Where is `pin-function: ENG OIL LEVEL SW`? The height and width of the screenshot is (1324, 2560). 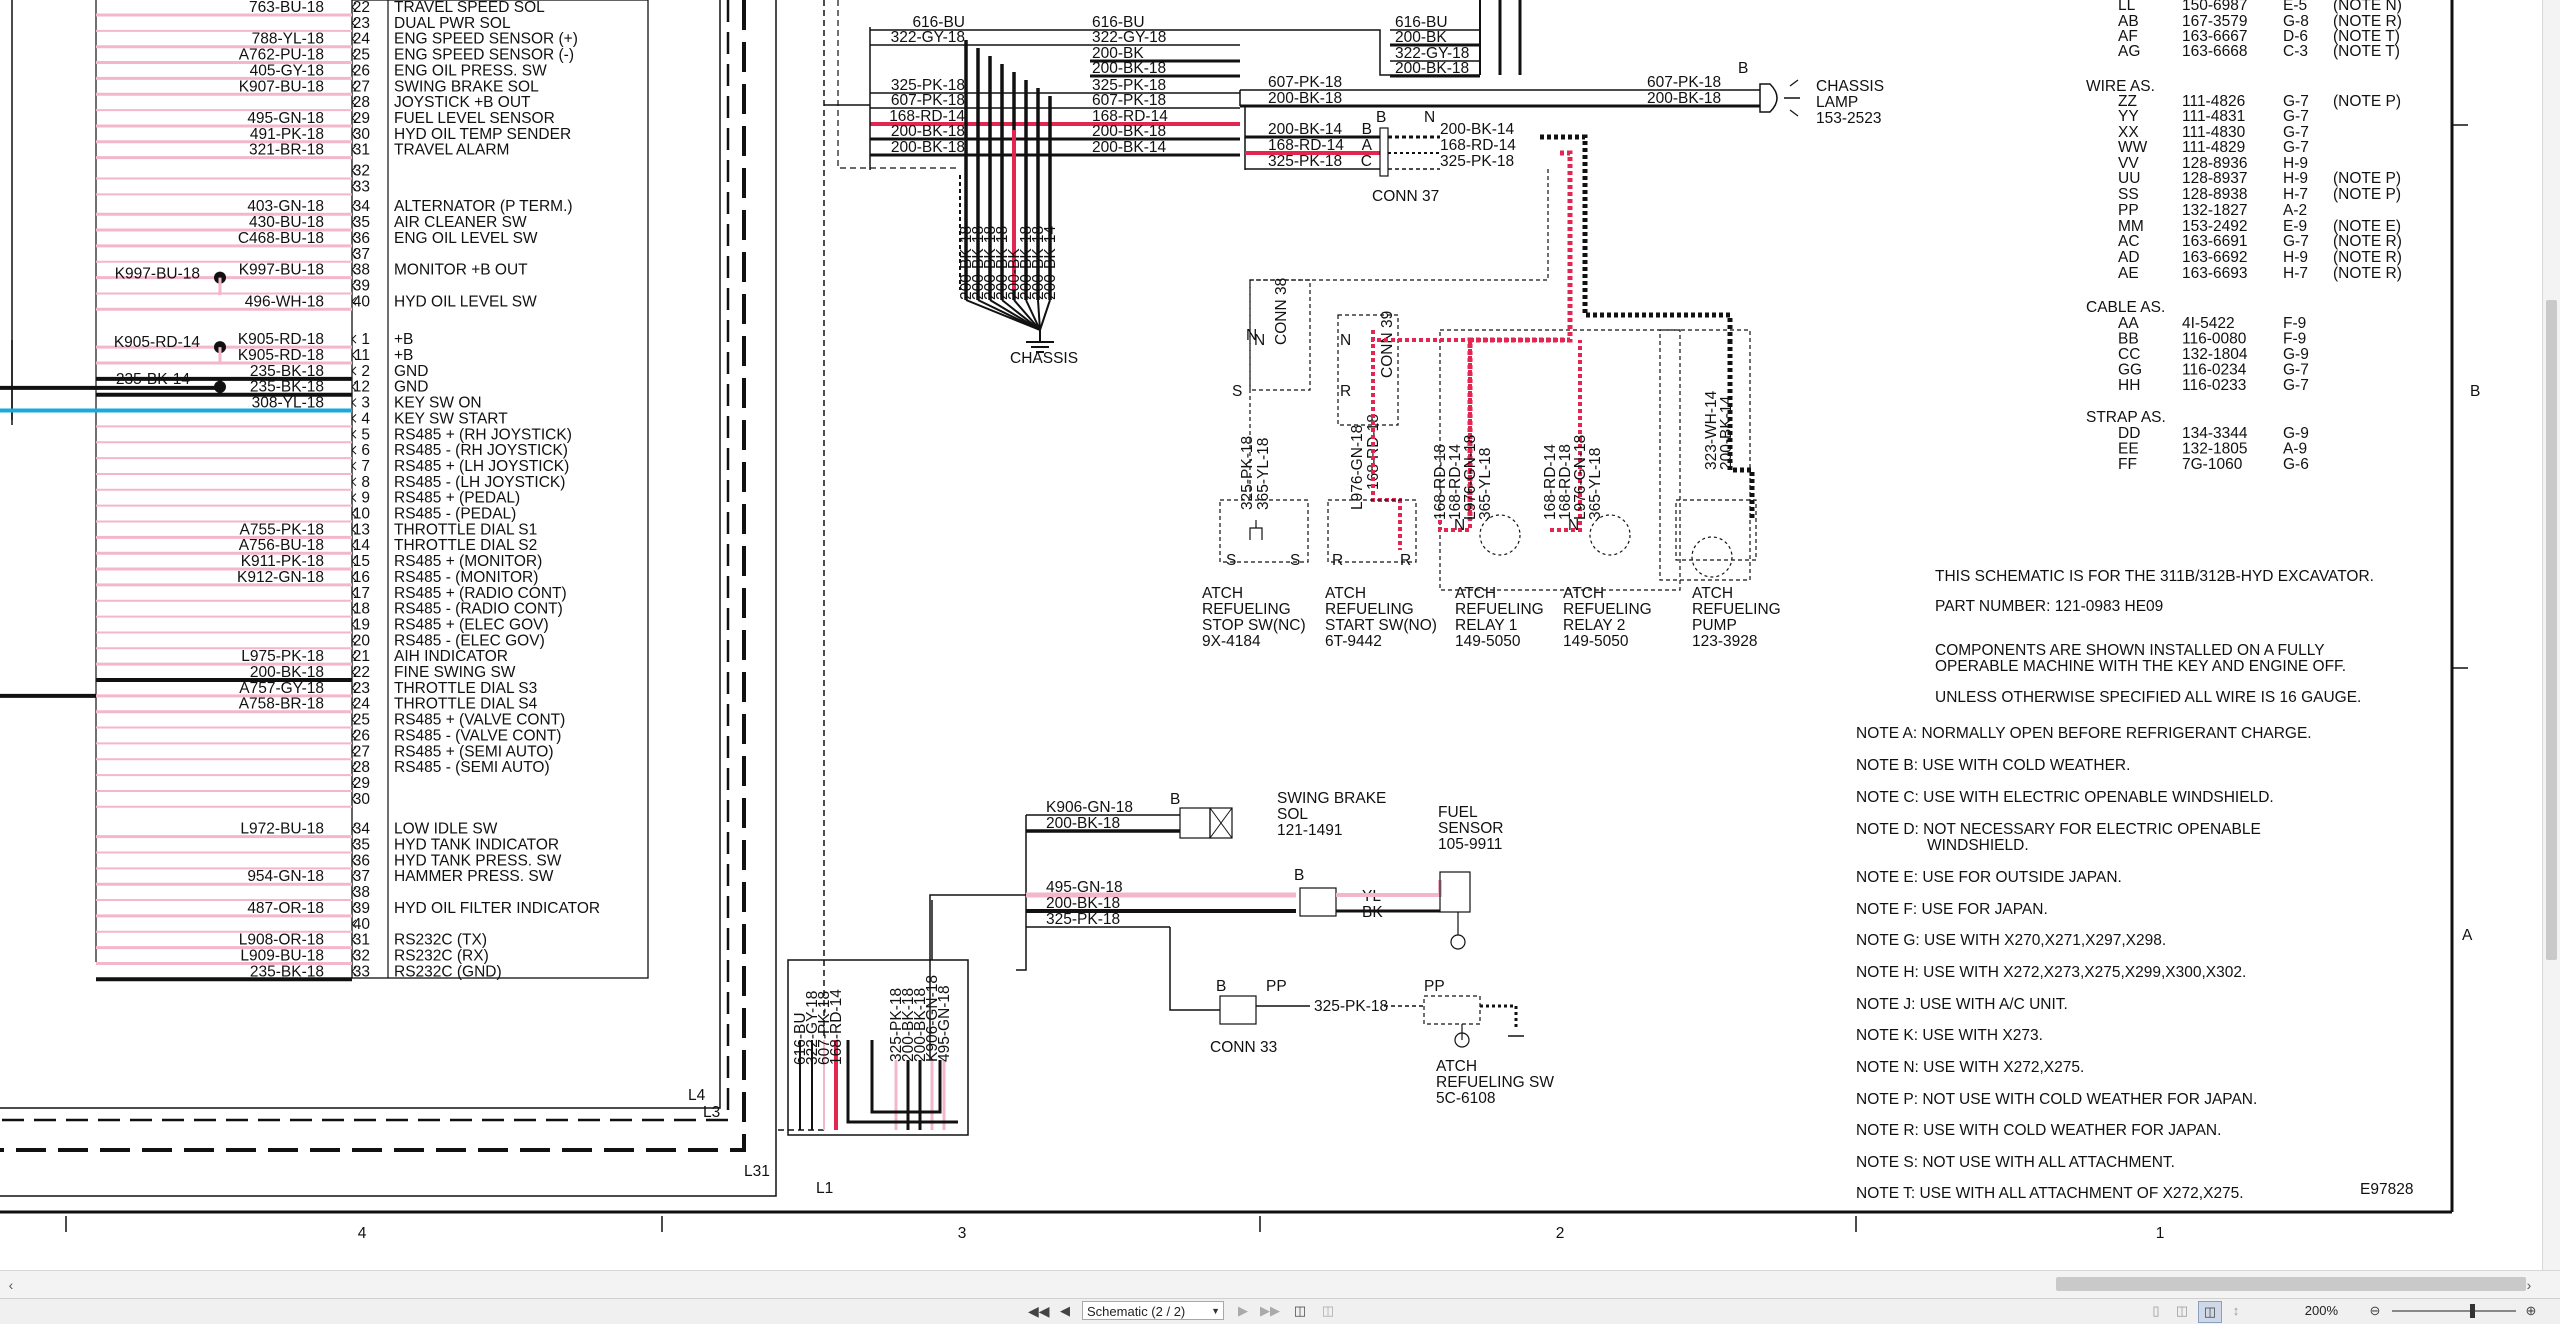 pin-function: ENG OIL LEVEL SW is located at coordinates (466, 238).